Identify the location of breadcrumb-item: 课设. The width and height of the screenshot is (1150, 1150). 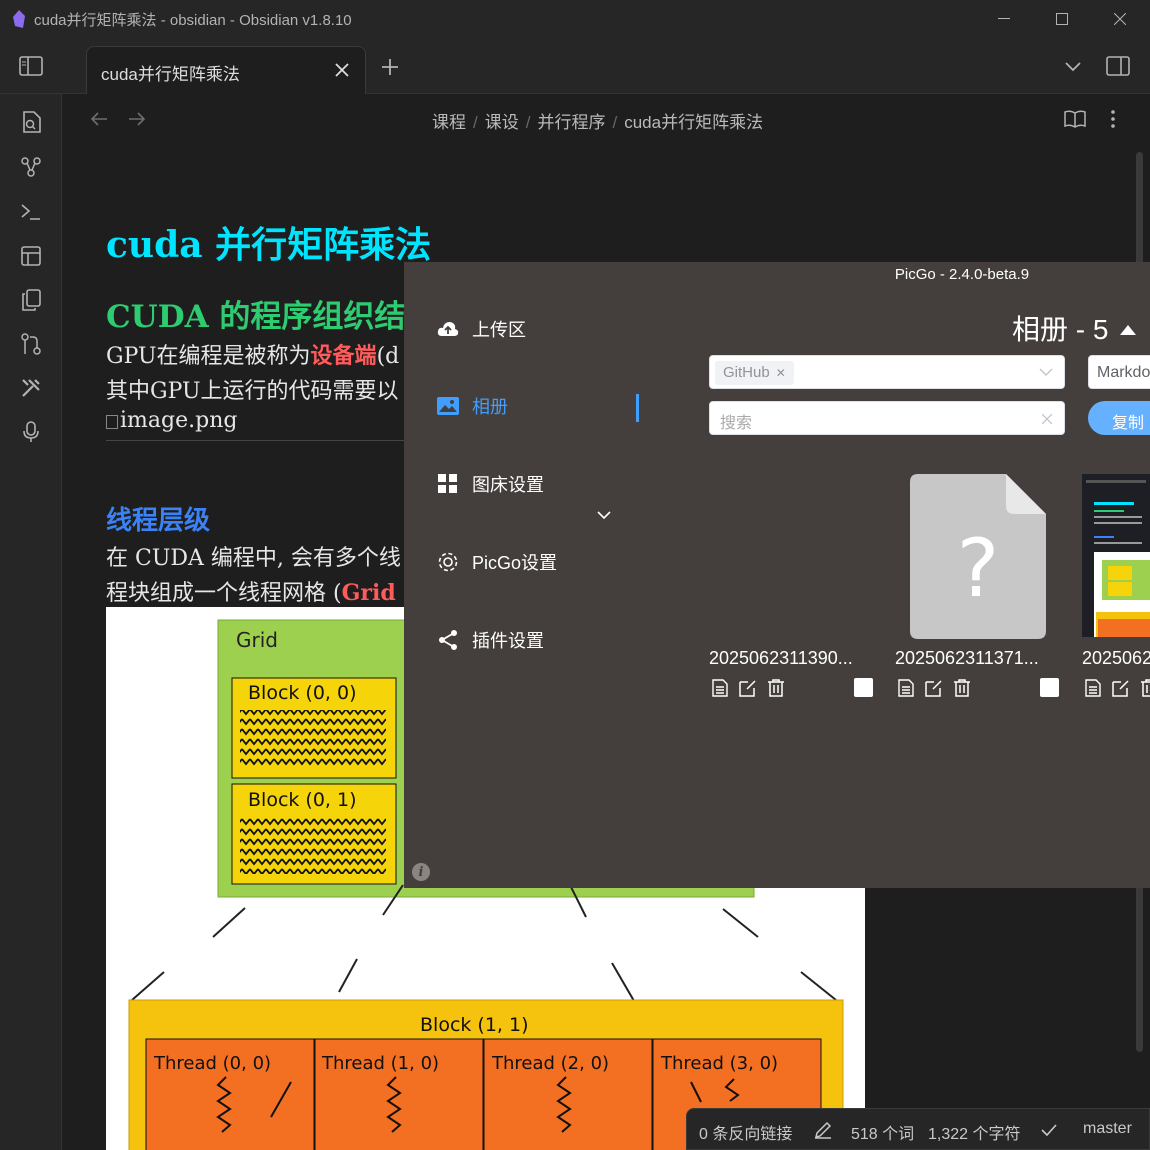
(502, 122).